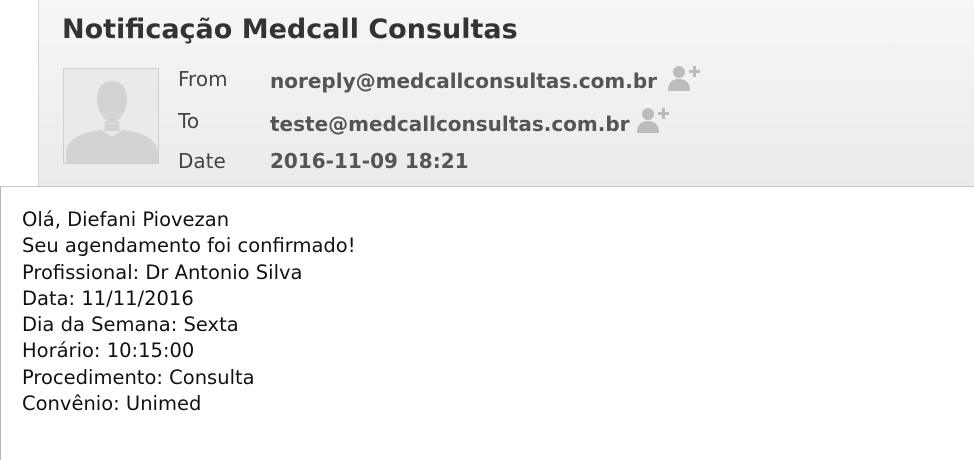 This screenshot has height=460, width=974. What do you see at coordinates (126, 219) in the screenshot?
I see `greeting-line: Olá, Diefani Piovezan` at bounding box center [126, 219].